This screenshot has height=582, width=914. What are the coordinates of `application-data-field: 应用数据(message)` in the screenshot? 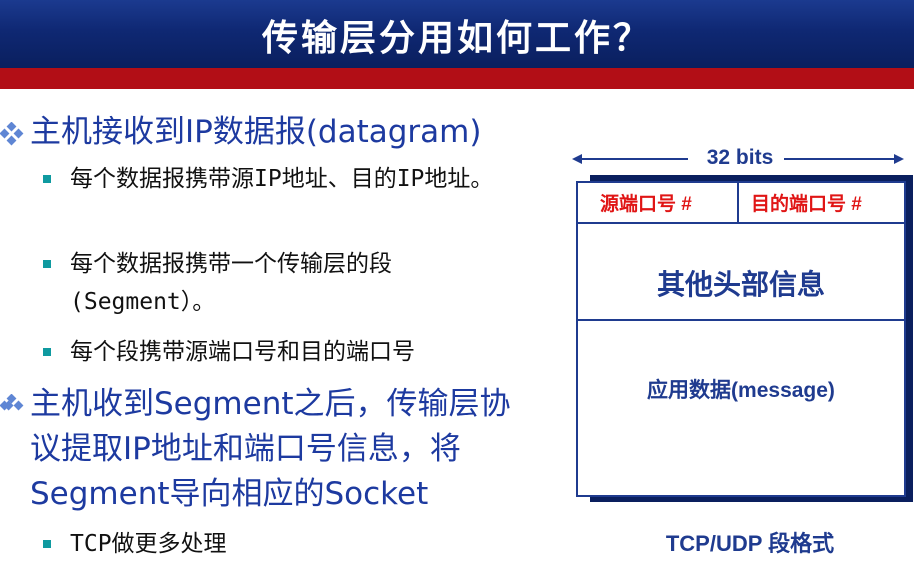 It's located at (741, 390).